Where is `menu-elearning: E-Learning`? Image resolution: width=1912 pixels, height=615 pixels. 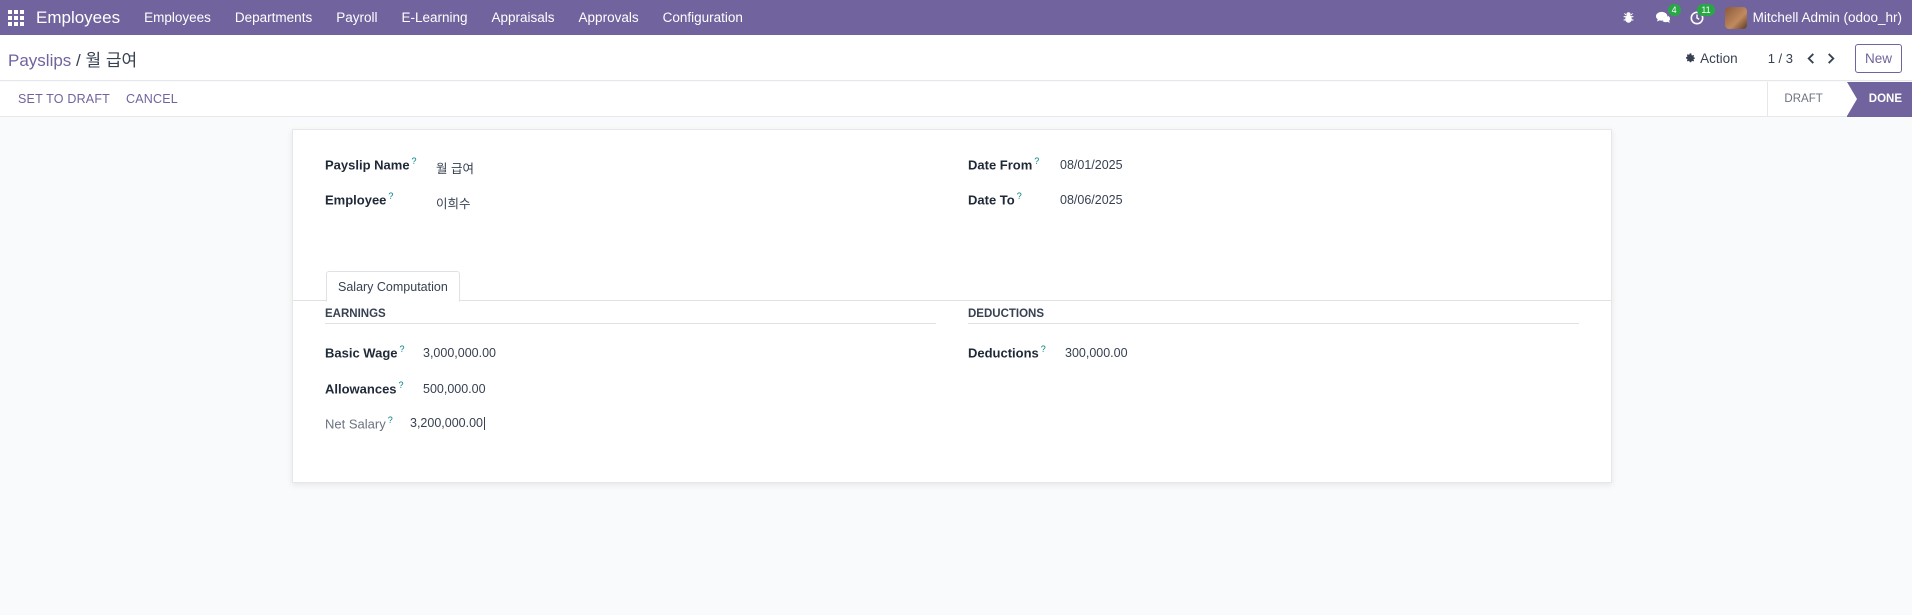
menu-elearning: E-Learning is located at coordinates (434, 17).